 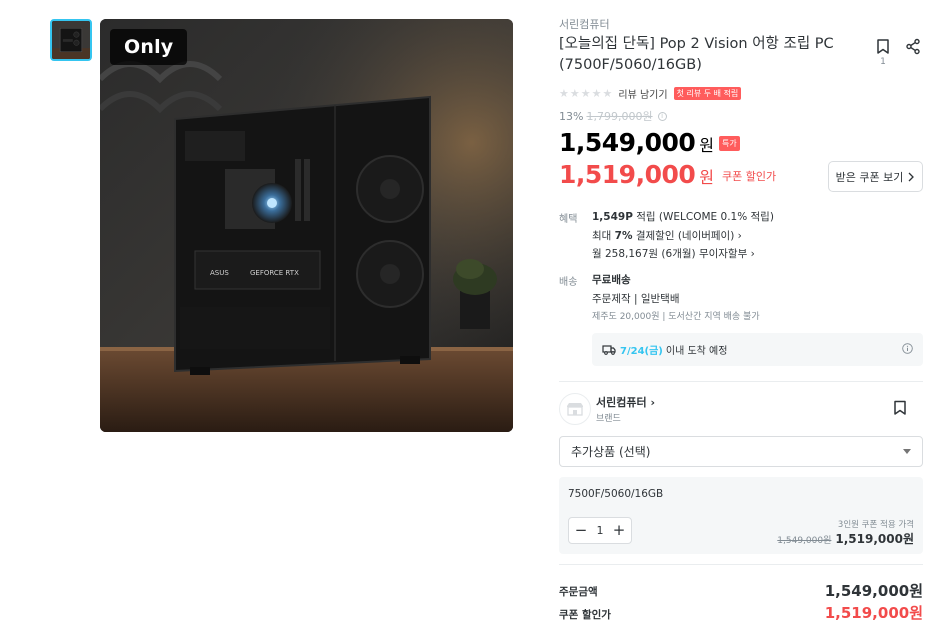 I want to click on svg-text: ASUS, so click(x=219, y=273).